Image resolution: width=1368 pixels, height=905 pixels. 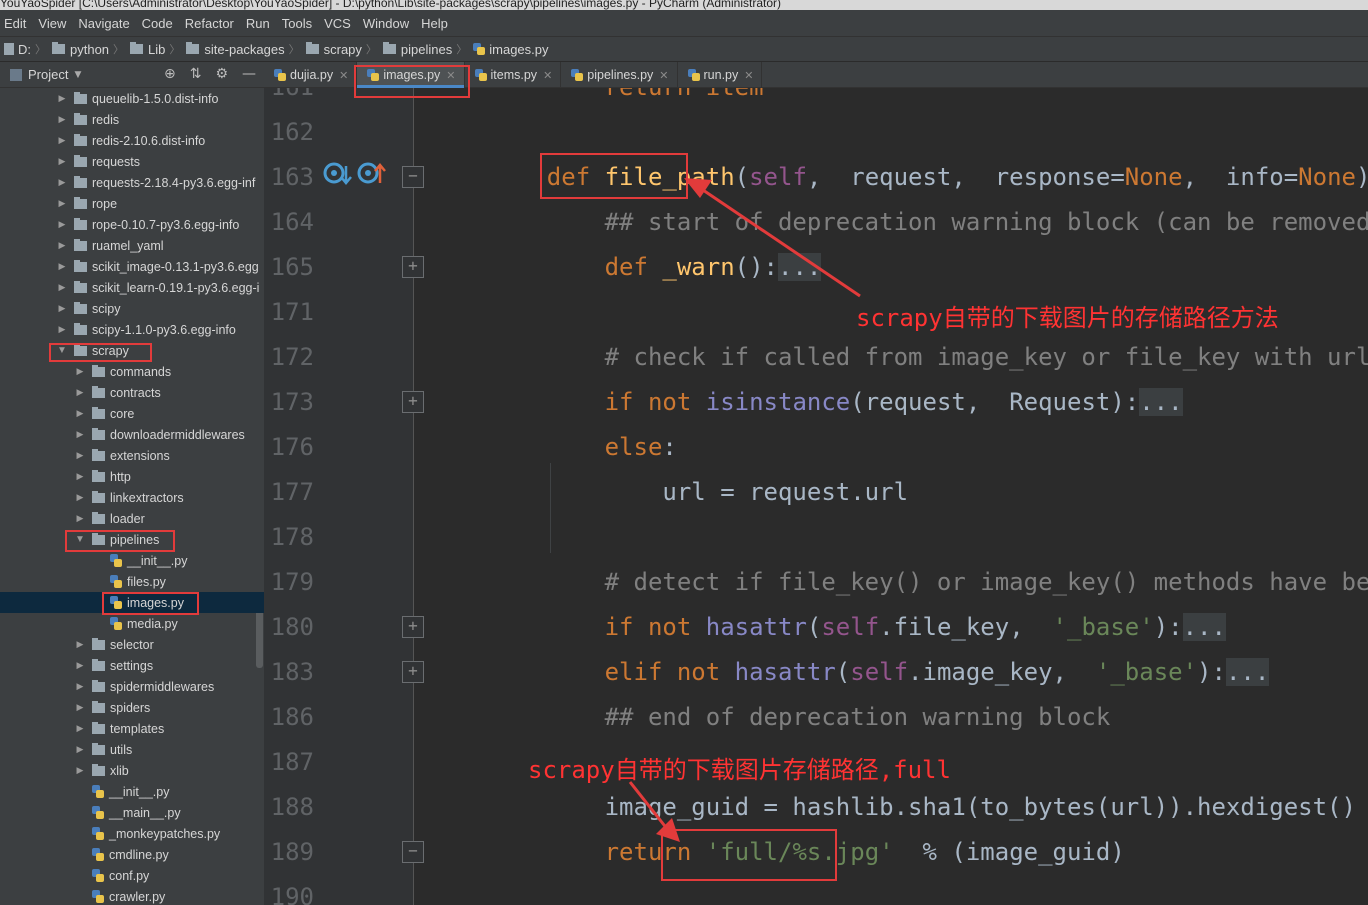 I want to click on collapse-all-icon: ⇅, so click(x=196, y=74).